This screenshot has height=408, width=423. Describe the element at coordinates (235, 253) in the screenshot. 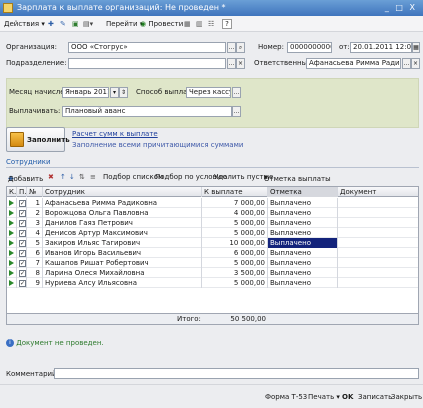

I see `row-payout: 6 000,00` at that location.